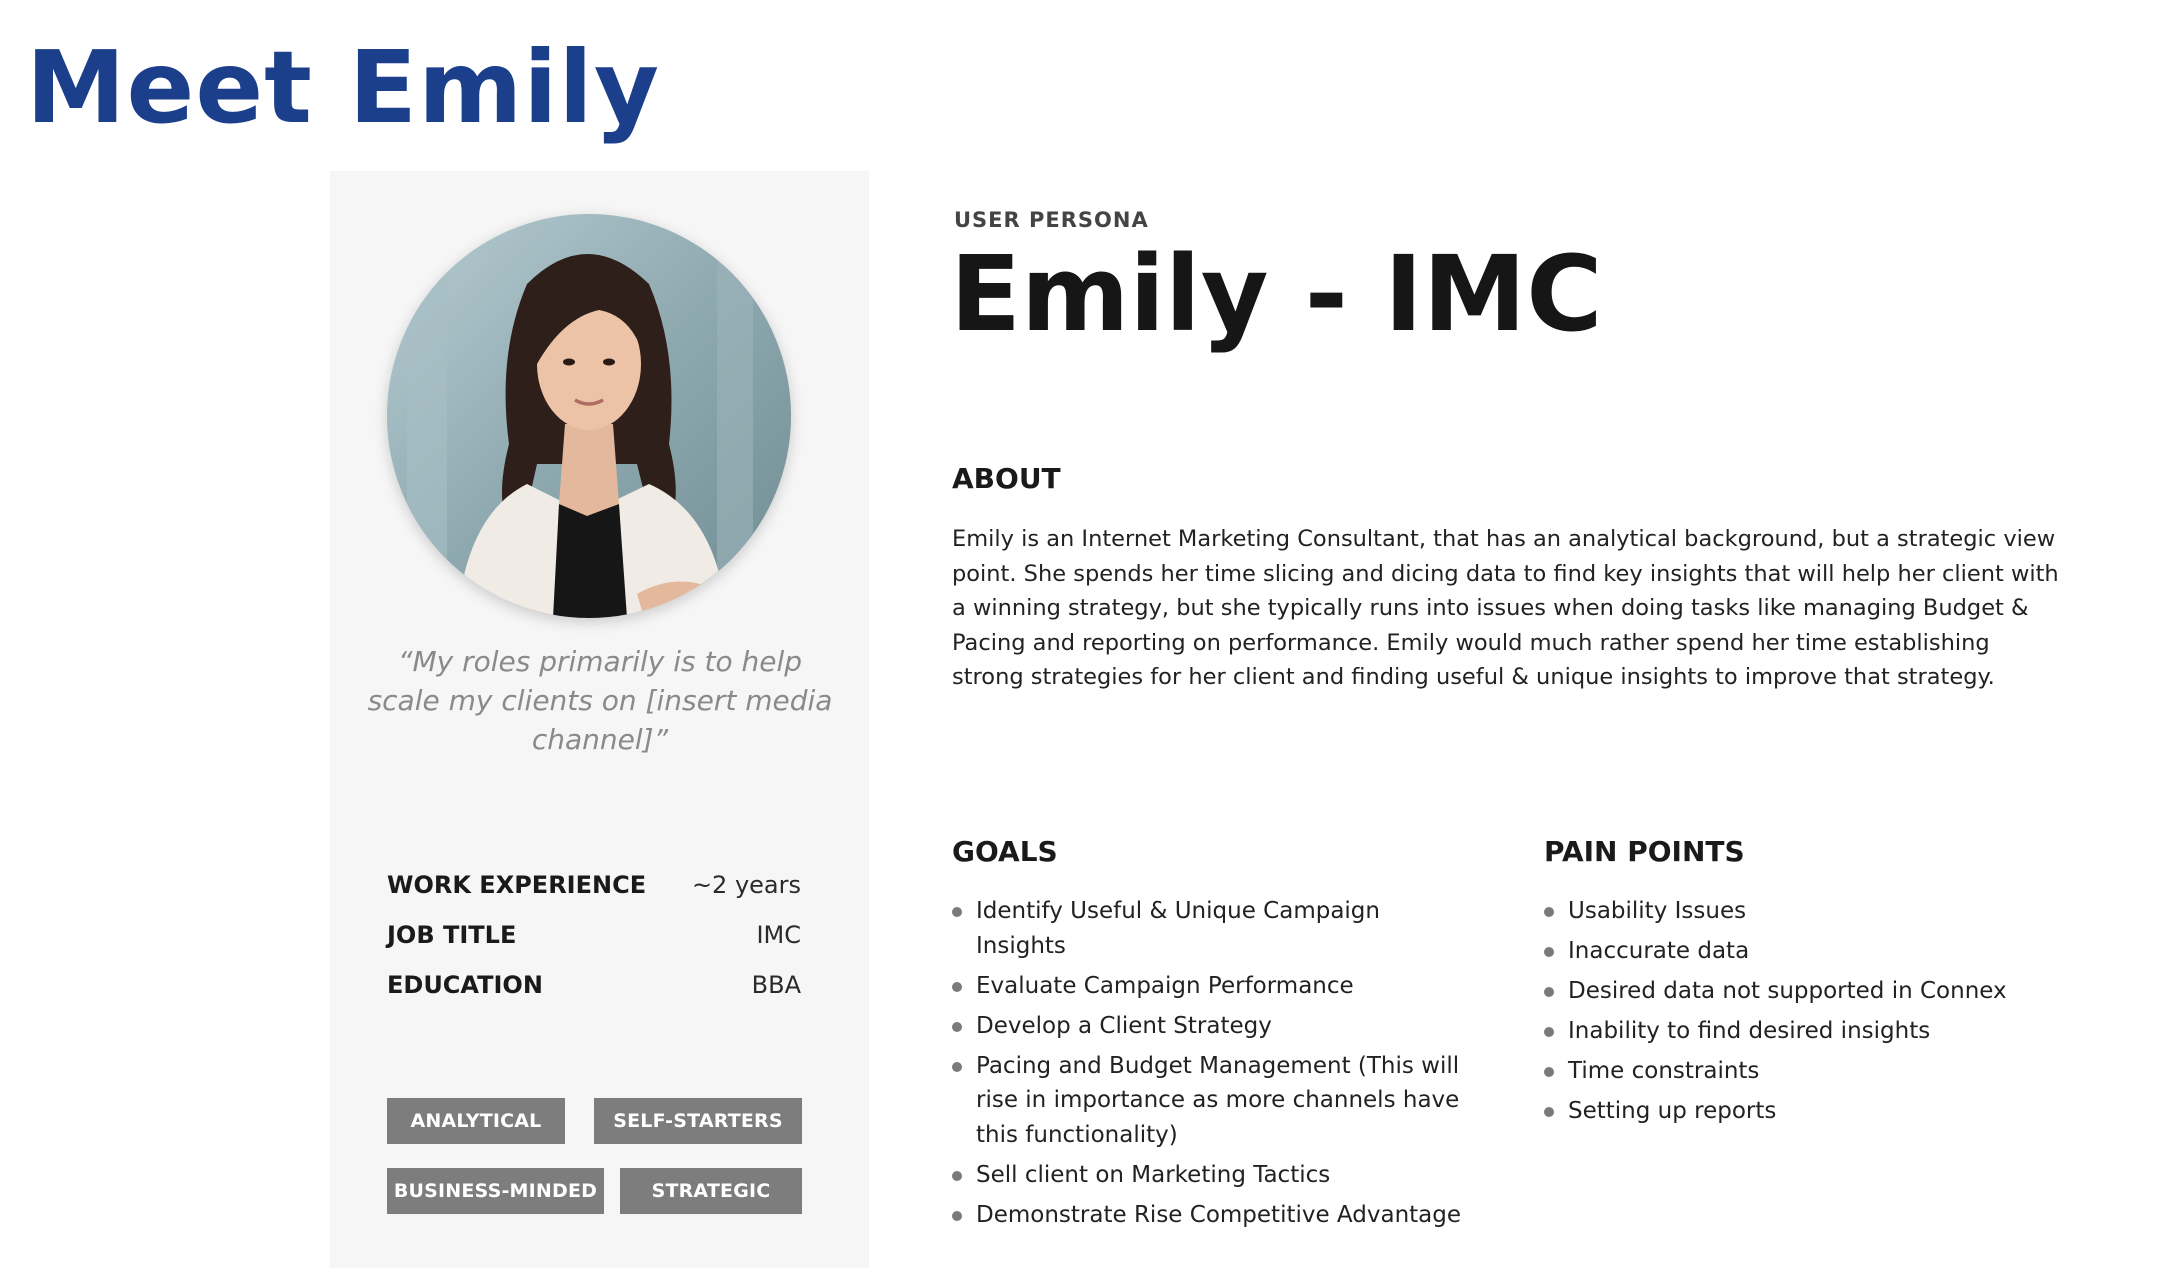 The width and height of the screenshot is (2178, 1268). I want to click on goal-item: Evaluate Campaign Performance, so click(1212, 986).